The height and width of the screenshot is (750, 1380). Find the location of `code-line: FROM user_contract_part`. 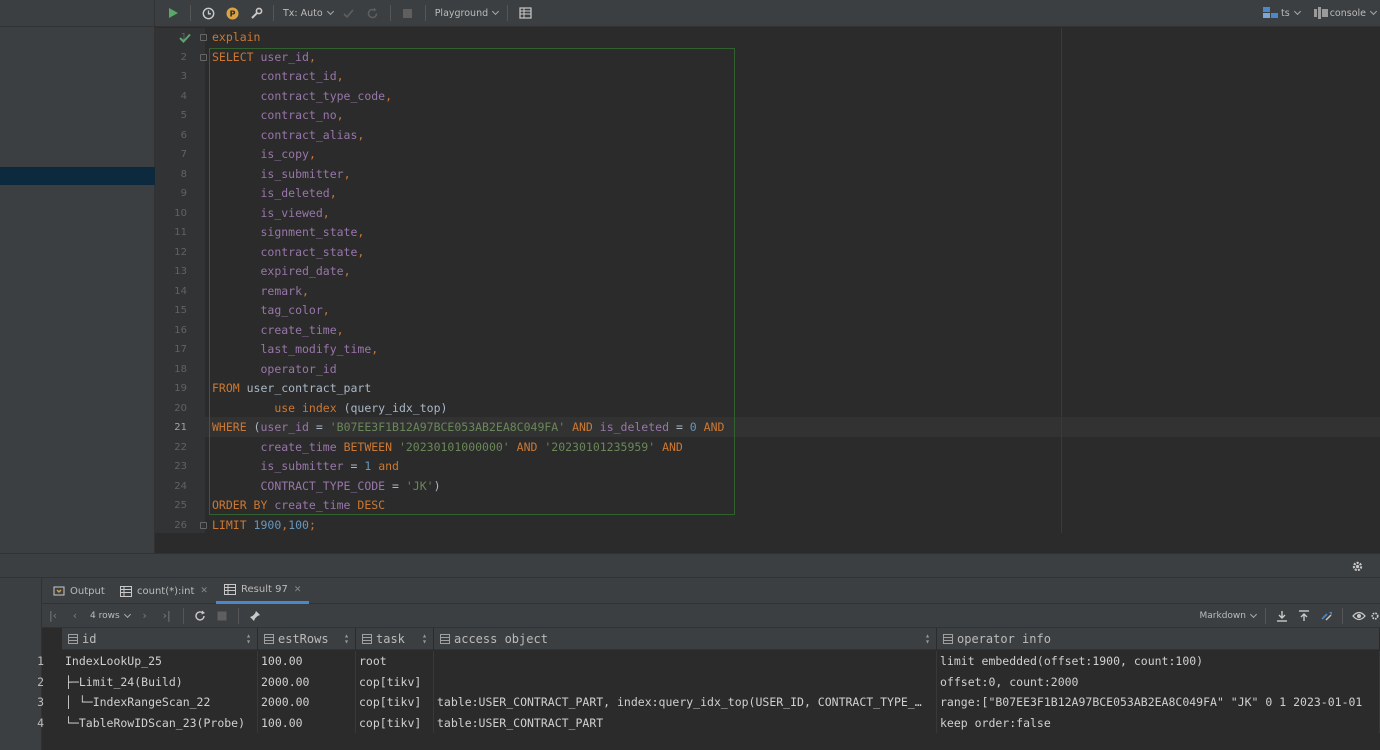

code-line: FROM user_contract_part is located at coordinates (291, 389).